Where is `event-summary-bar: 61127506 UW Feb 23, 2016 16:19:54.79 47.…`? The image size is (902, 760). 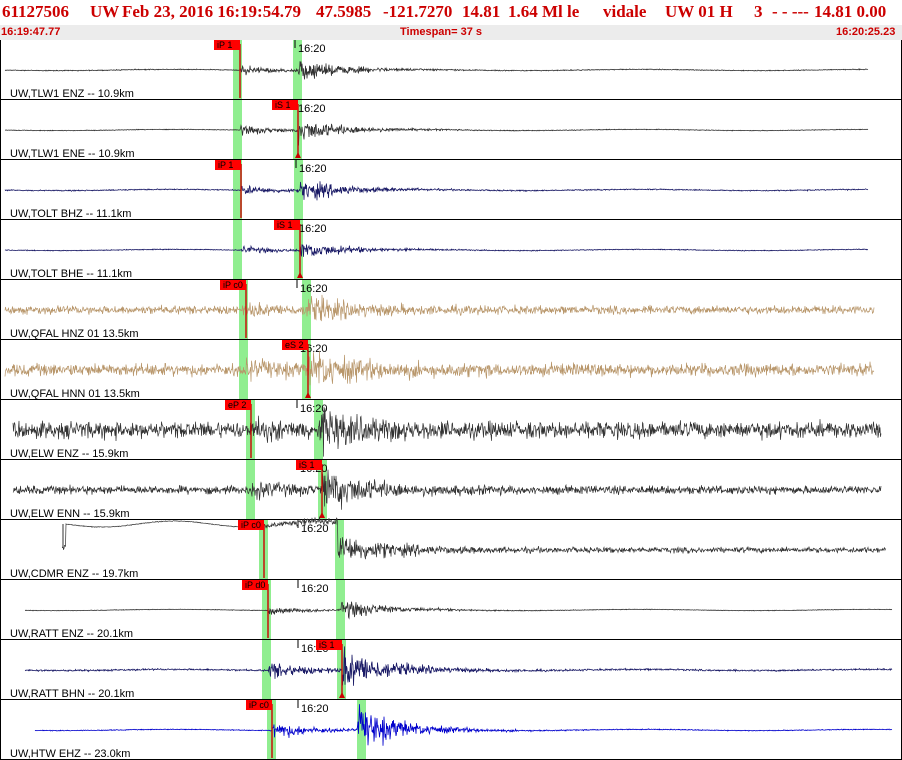 event-summary-bar: 61127506 UW Feb 23, 2016 16:19:54.79 47.… is located at coordinates (451, 12).